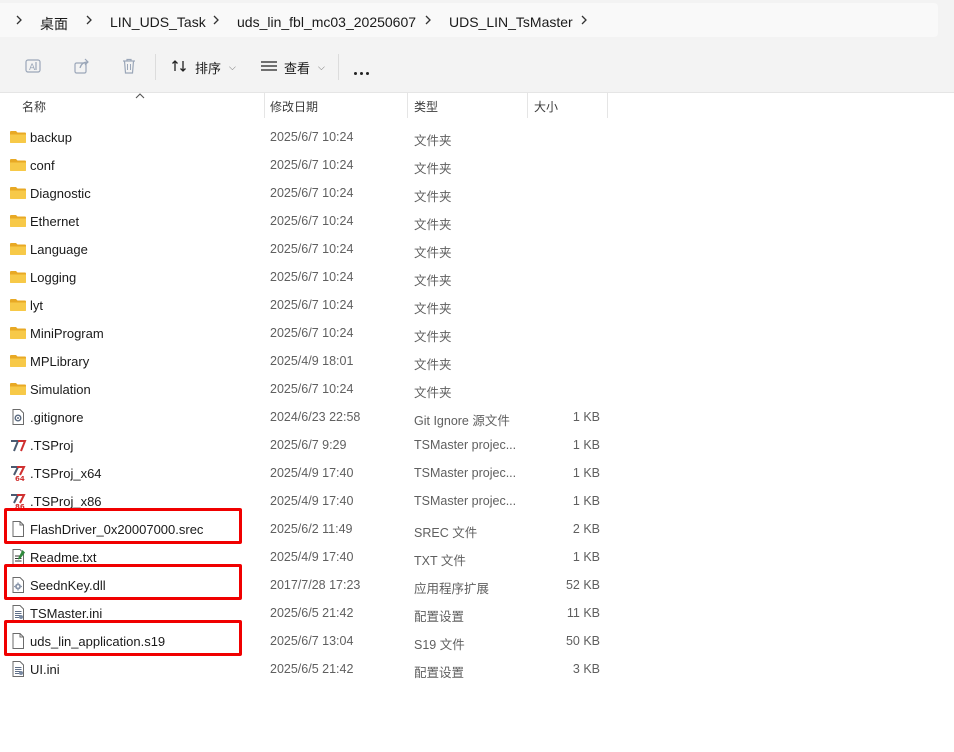  I want to click on file-row: Logging 2025/6/7 10:24 文件夹, so click(477, 277).